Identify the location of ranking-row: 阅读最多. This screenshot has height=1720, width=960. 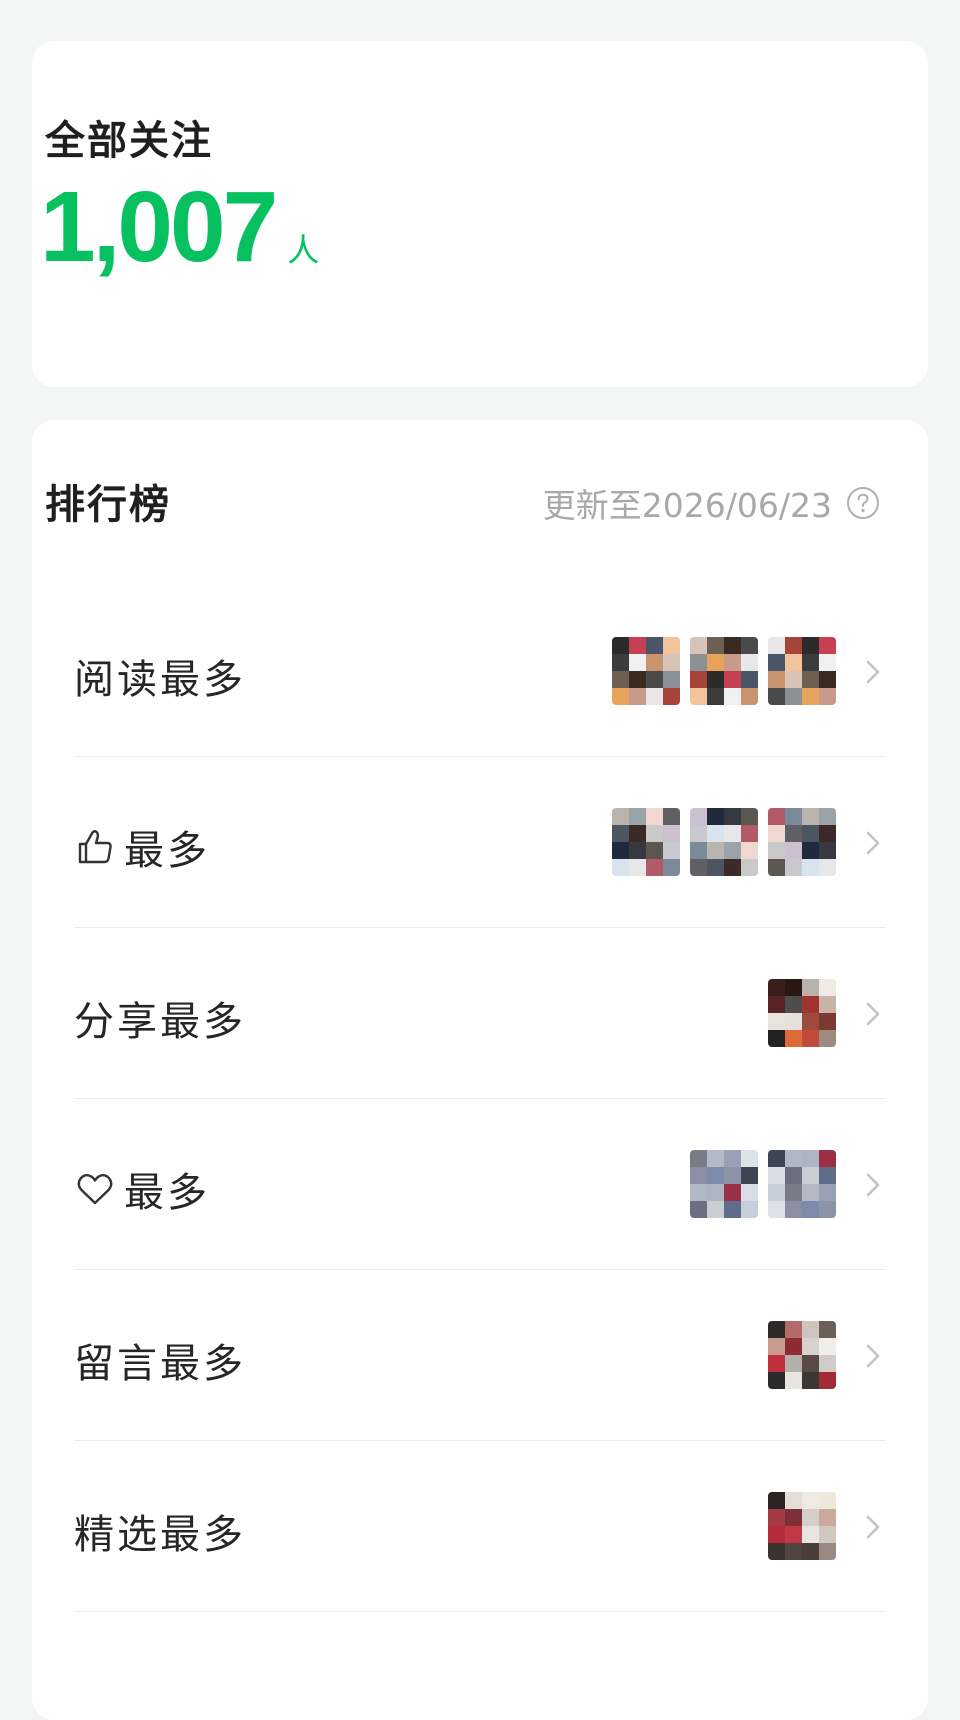
(480, 671).